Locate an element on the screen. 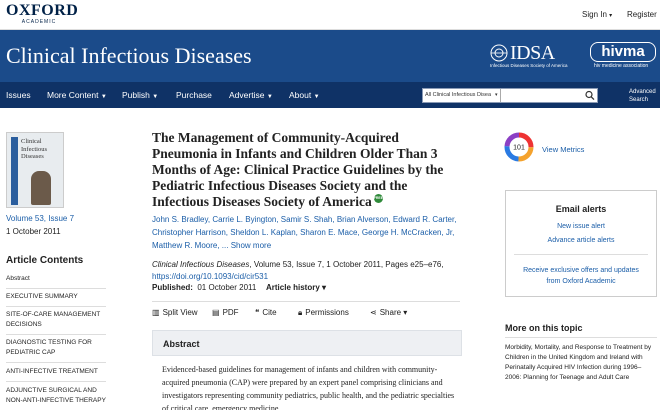 The width and height of the screenshot is (660, 410). hivma-logo: hivma hiv medicine association is located at coordinates (623, 57).